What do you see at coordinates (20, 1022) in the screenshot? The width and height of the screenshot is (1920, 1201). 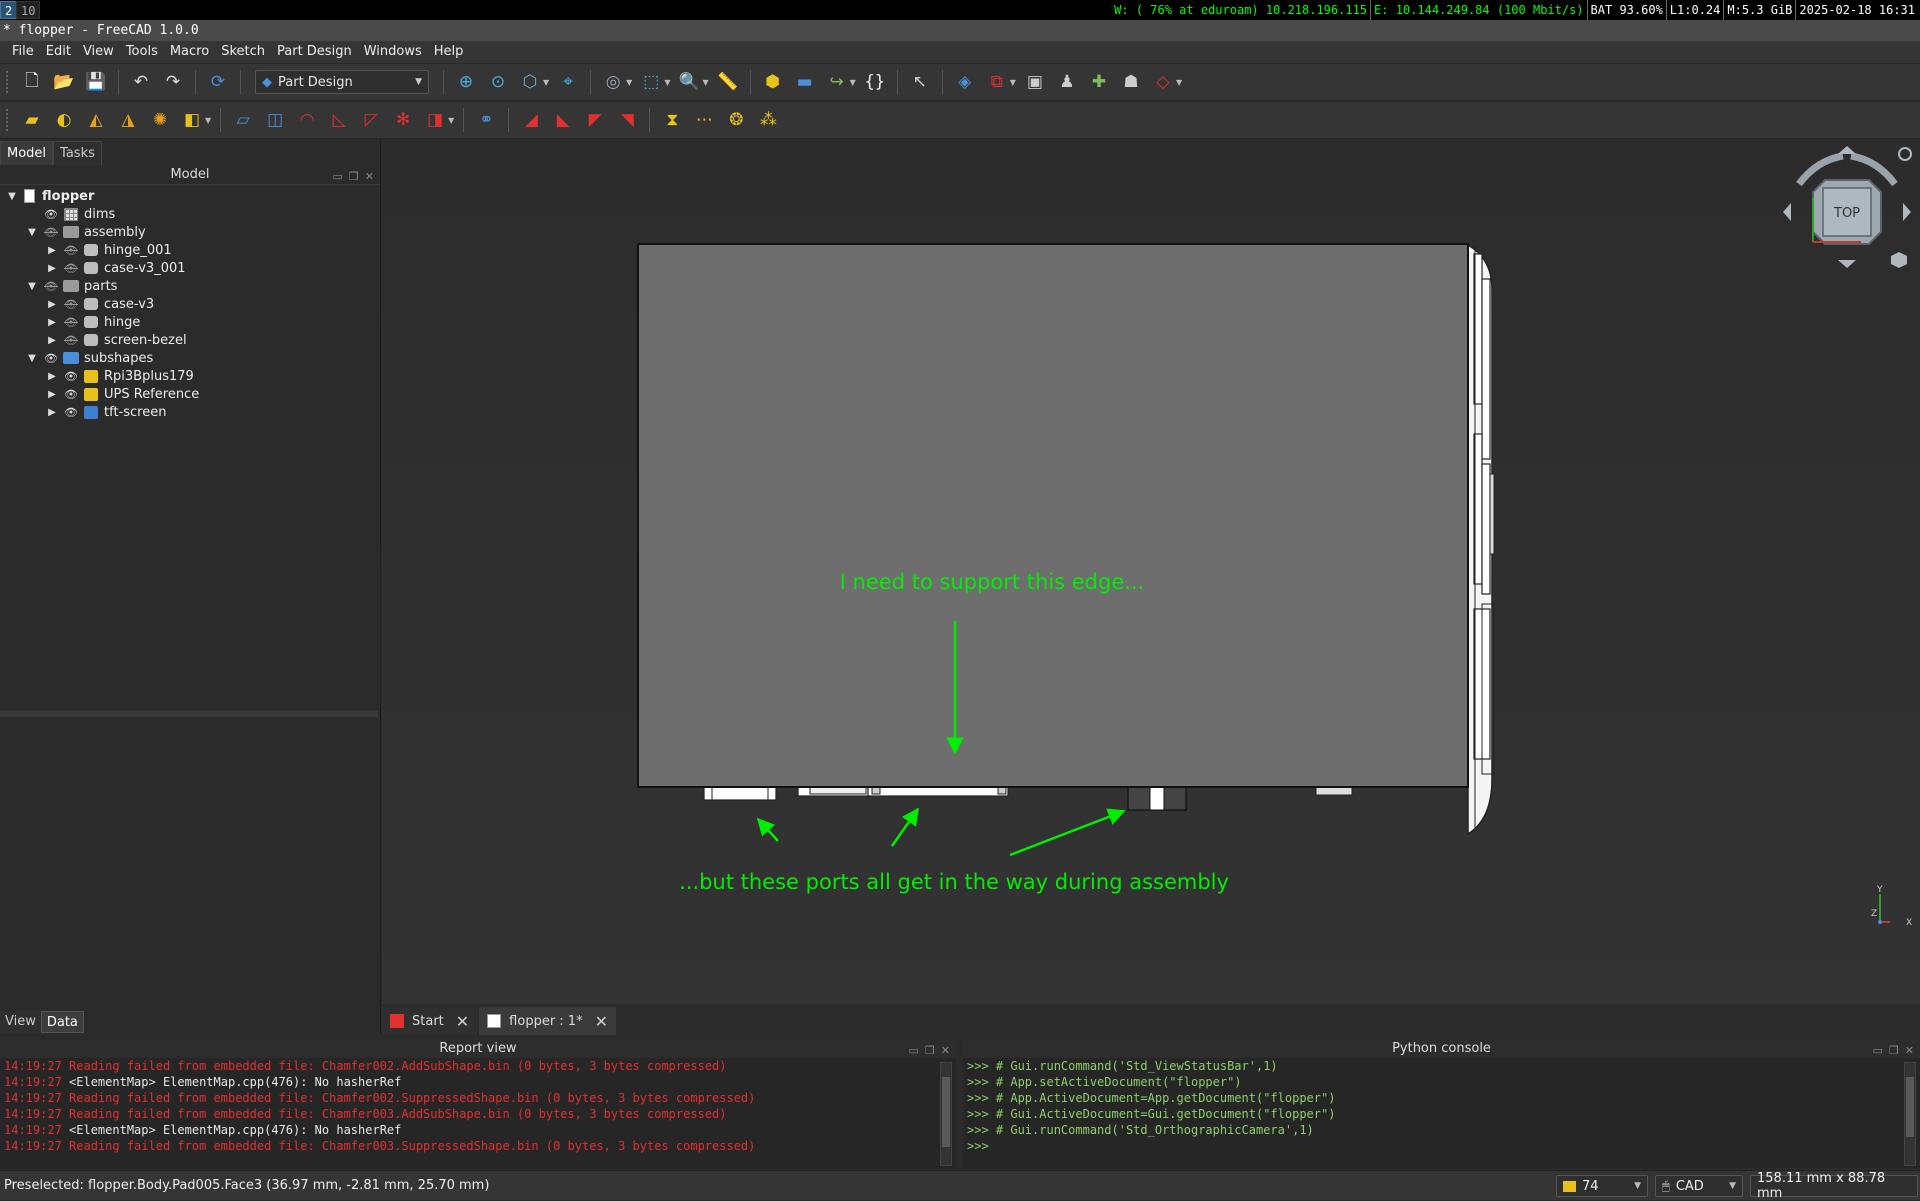 I see `tab-view: View` at bounding box center [20, 1022].